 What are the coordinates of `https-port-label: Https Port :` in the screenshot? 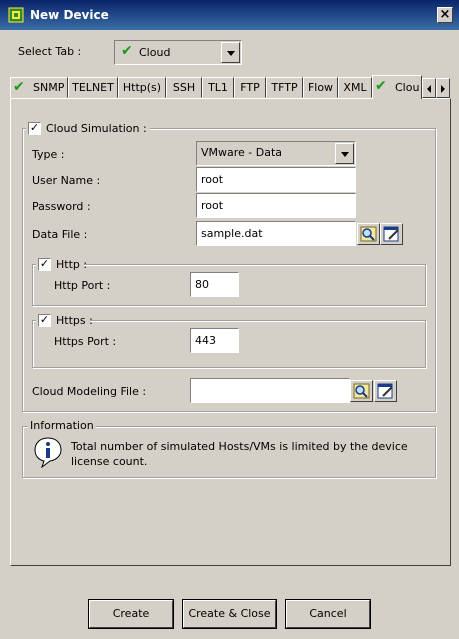 It's located at (85, 341).